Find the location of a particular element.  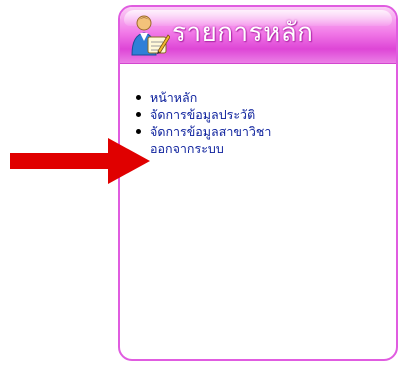

menu-item-manage-major: จัดการข้อมูลสาขาวิชา is located at coordinates (202, 131).